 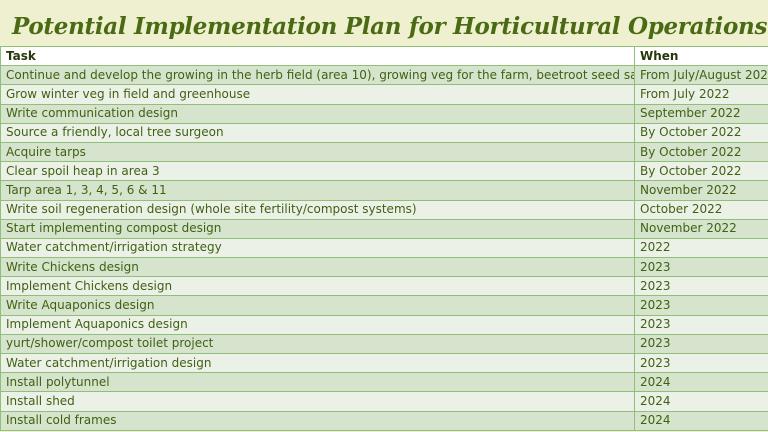 What do you see at coordinates (317, 248) in the screenshot?
I see `task-cell: Water catchment/irrigation strategy` at bounding box center [317, 248].